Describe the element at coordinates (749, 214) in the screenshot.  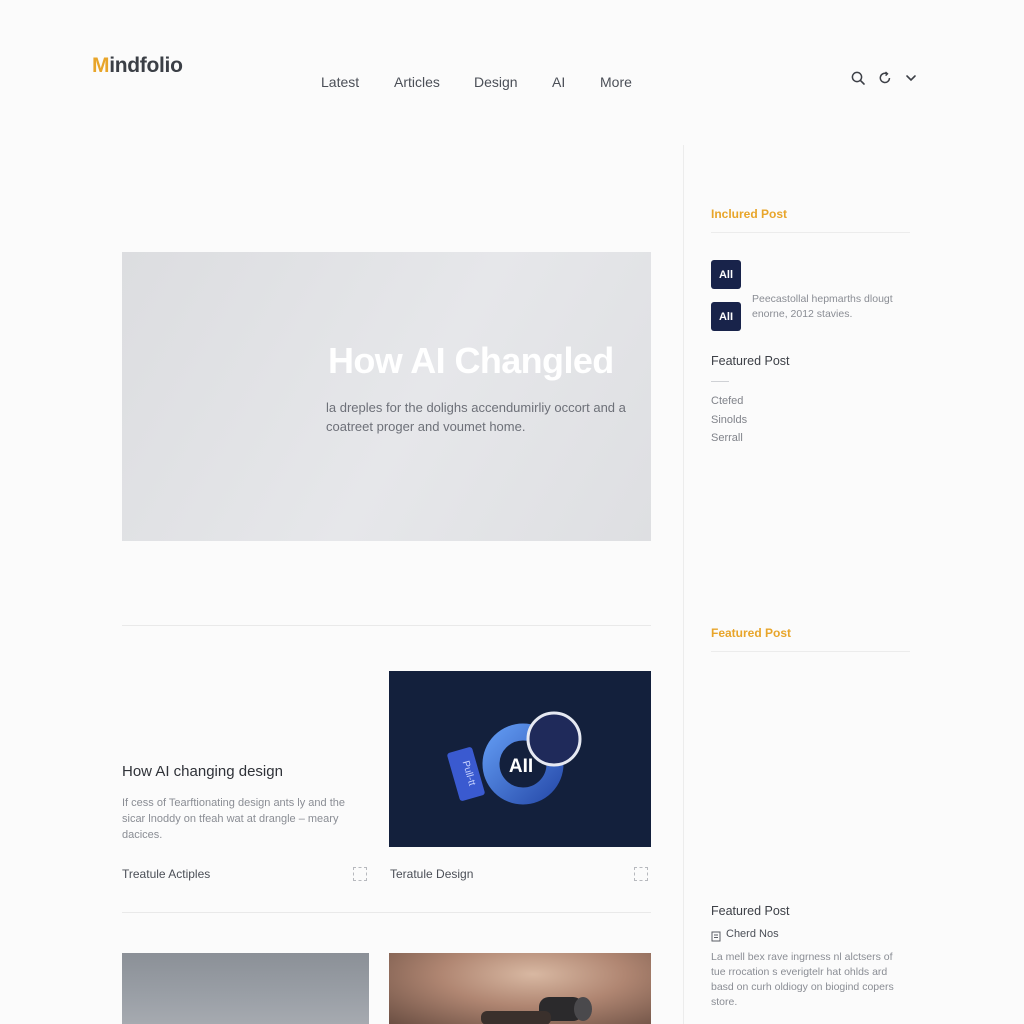
I see `sidebar-heading: Inclured Post` at that location.